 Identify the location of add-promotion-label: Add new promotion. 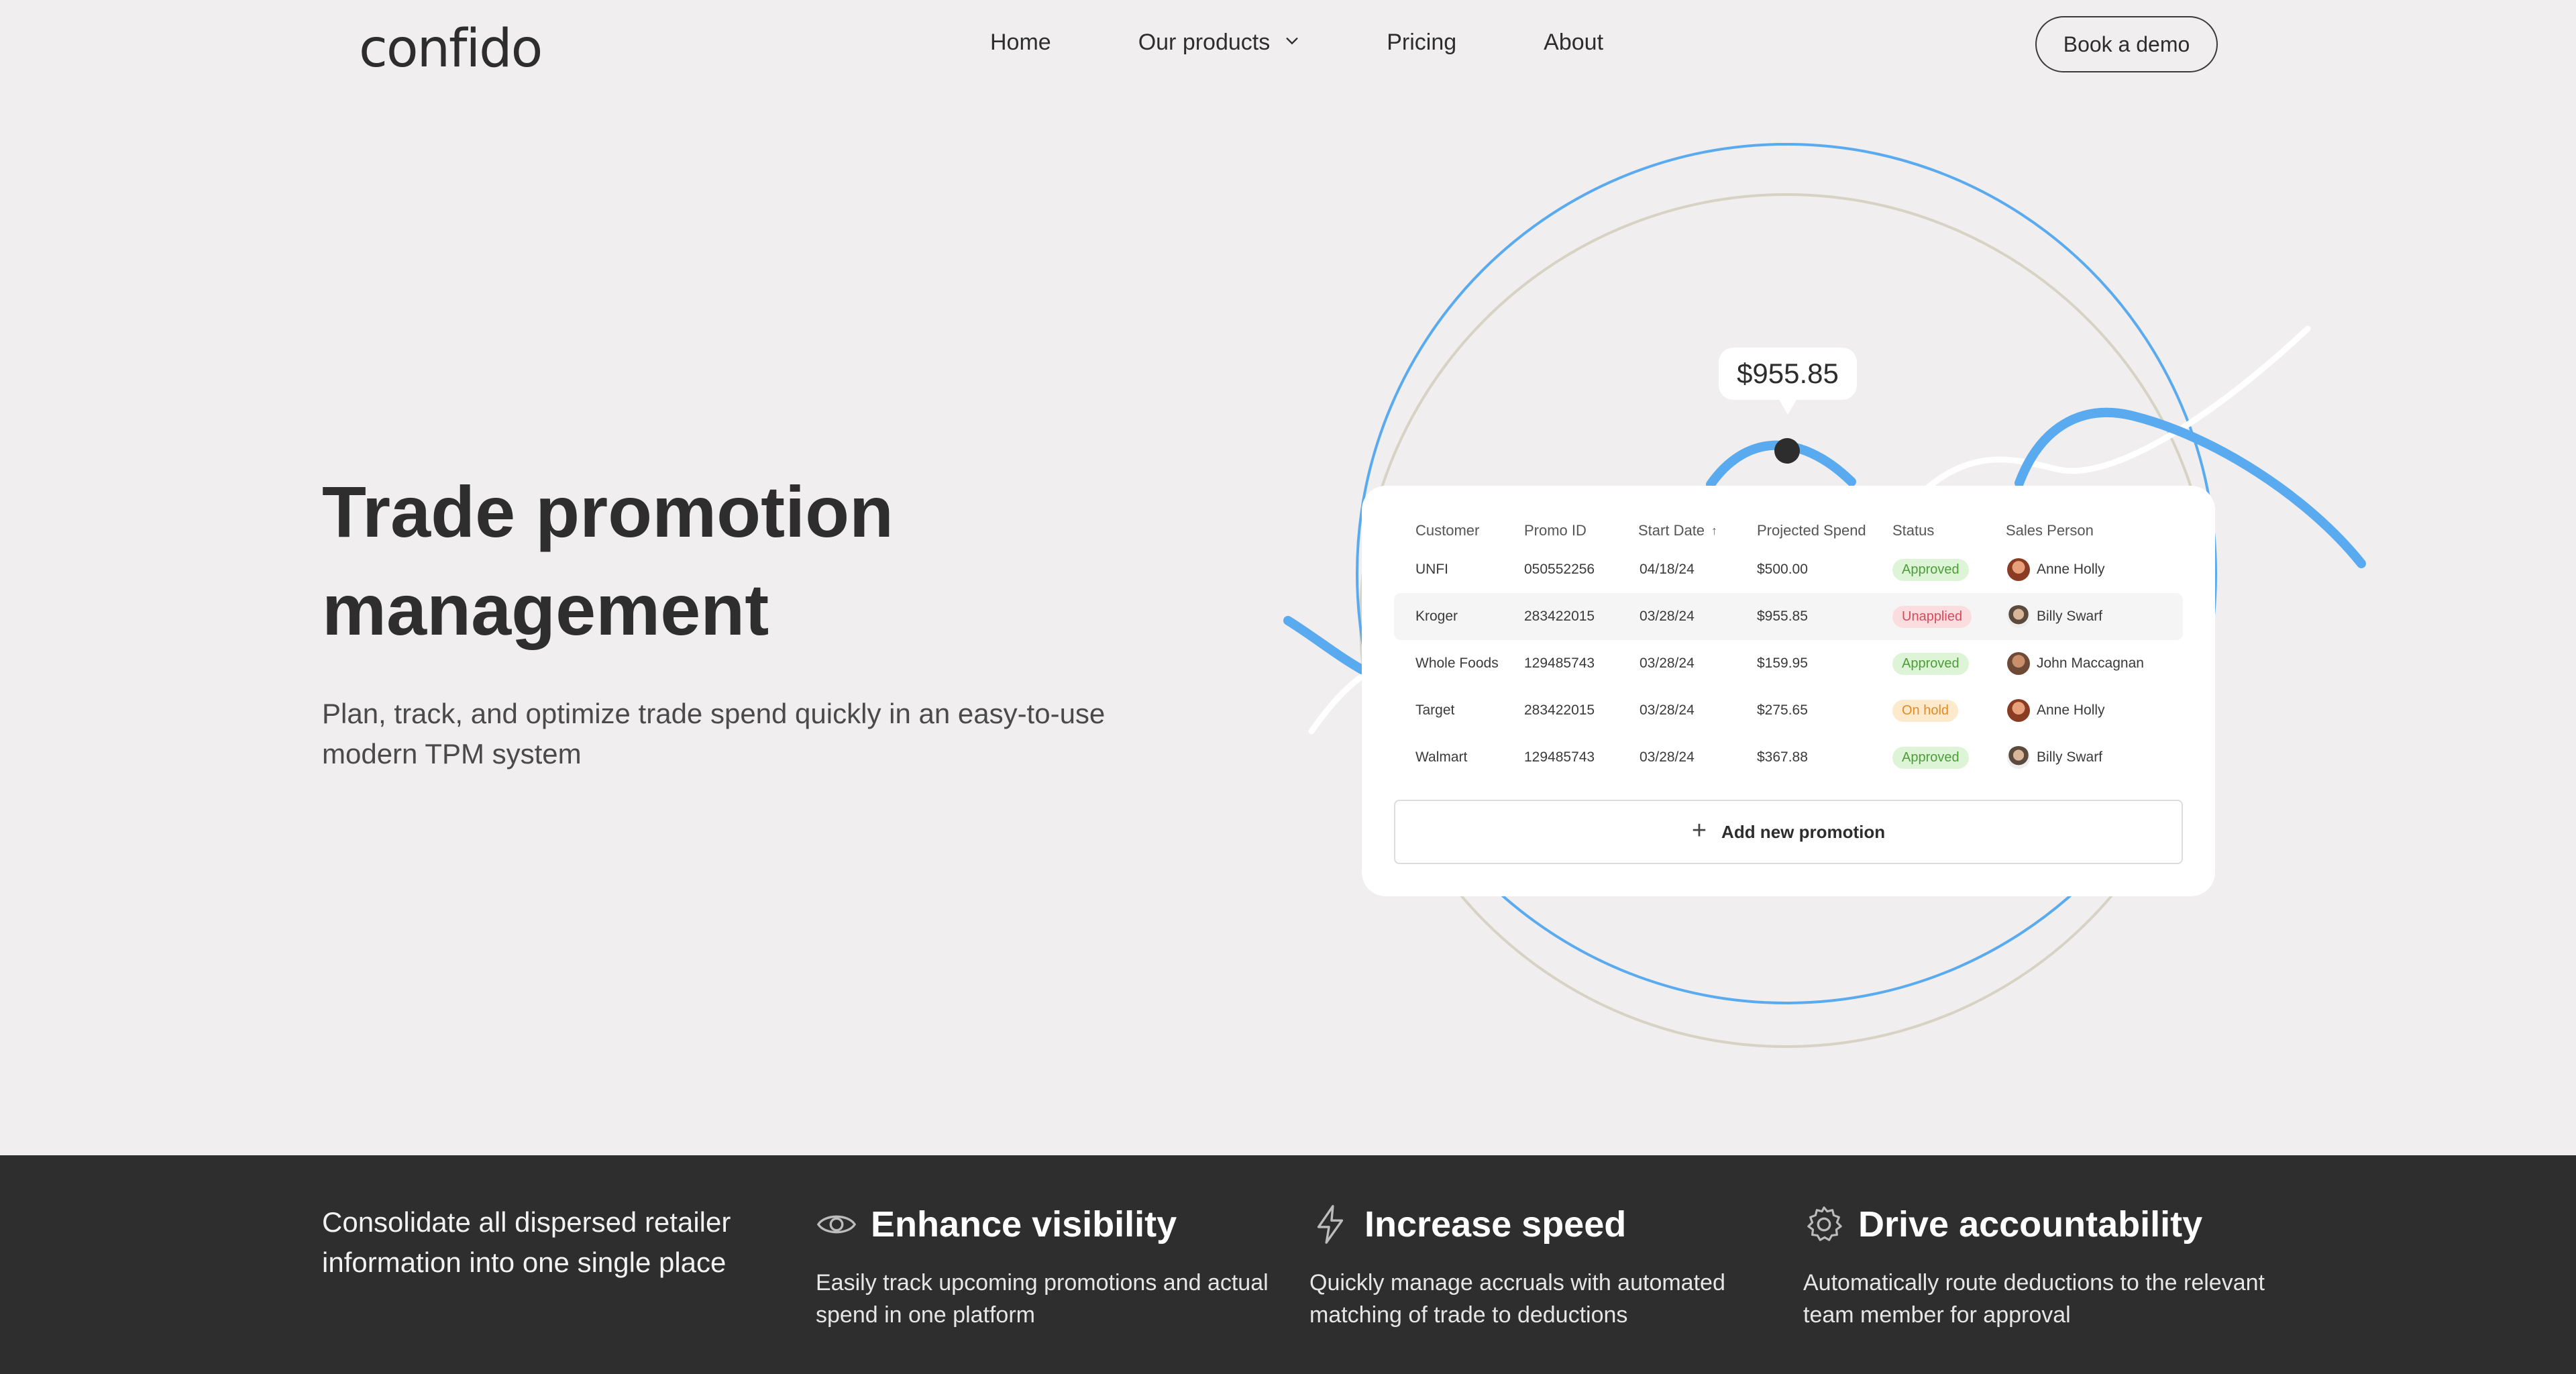
(1803, 831).